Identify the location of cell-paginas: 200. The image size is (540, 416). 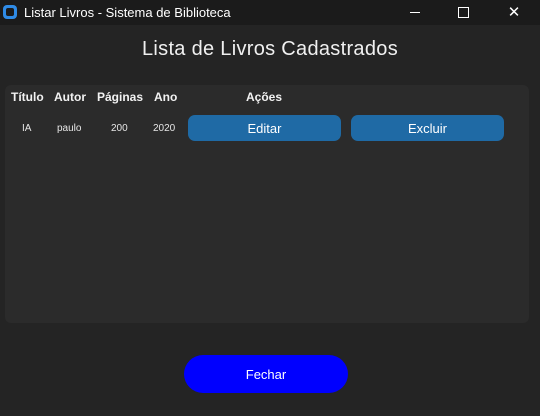
(119, 128).